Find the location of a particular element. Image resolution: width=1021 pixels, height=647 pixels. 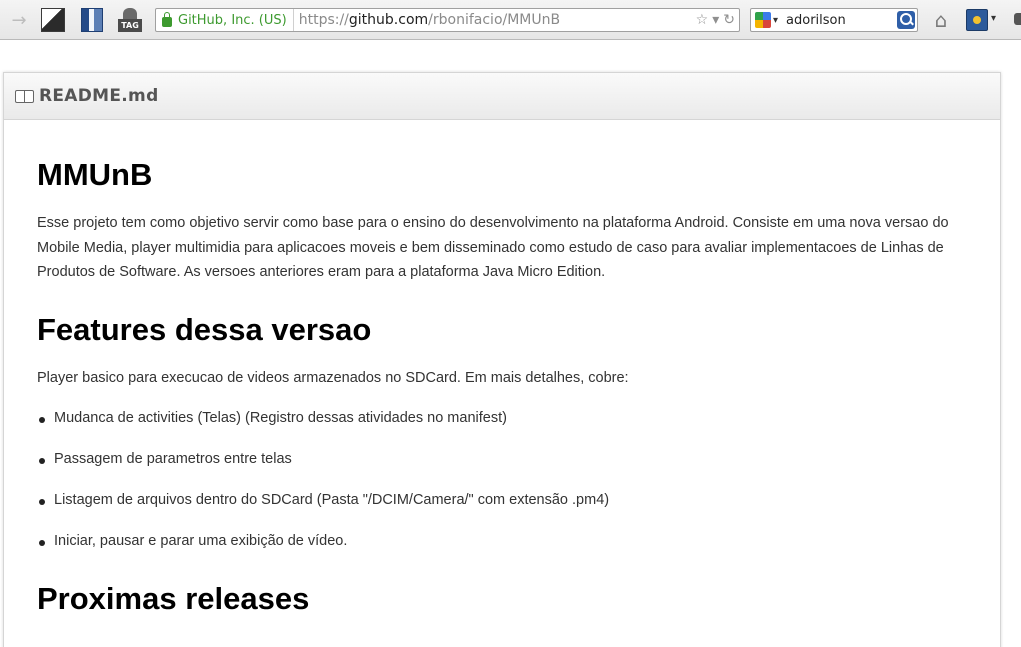

readme-title-heading: MMUnB is located at coordinates (95, 174).